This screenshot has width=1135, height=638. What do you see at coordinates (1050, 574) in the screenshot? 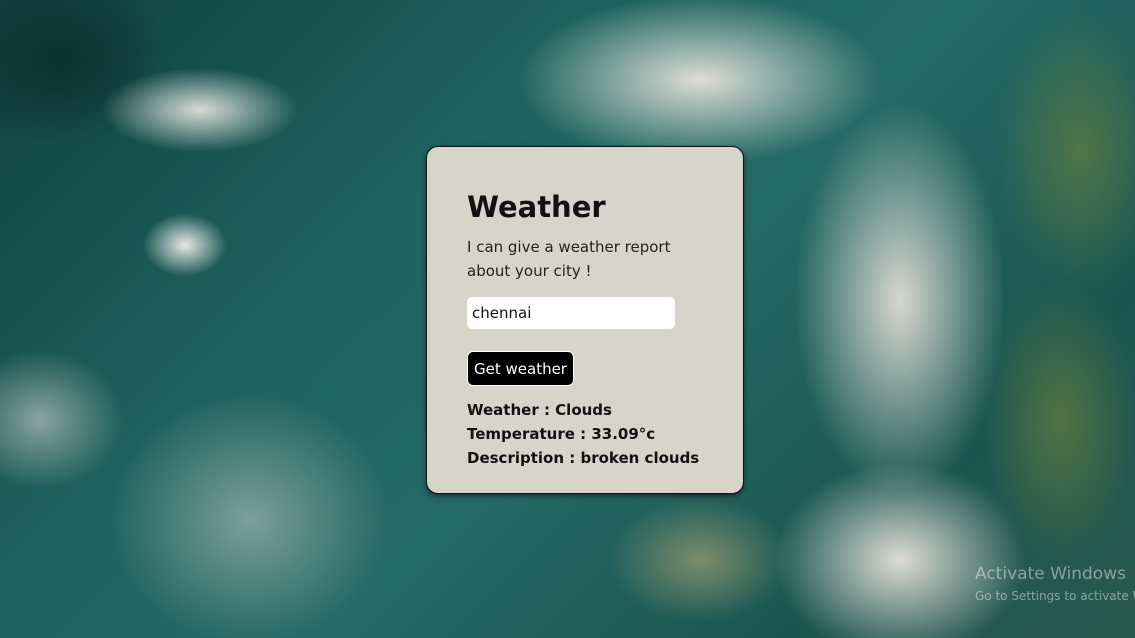
I see `watermark-title: Activate Windows` at bounding box center [1050, 574].